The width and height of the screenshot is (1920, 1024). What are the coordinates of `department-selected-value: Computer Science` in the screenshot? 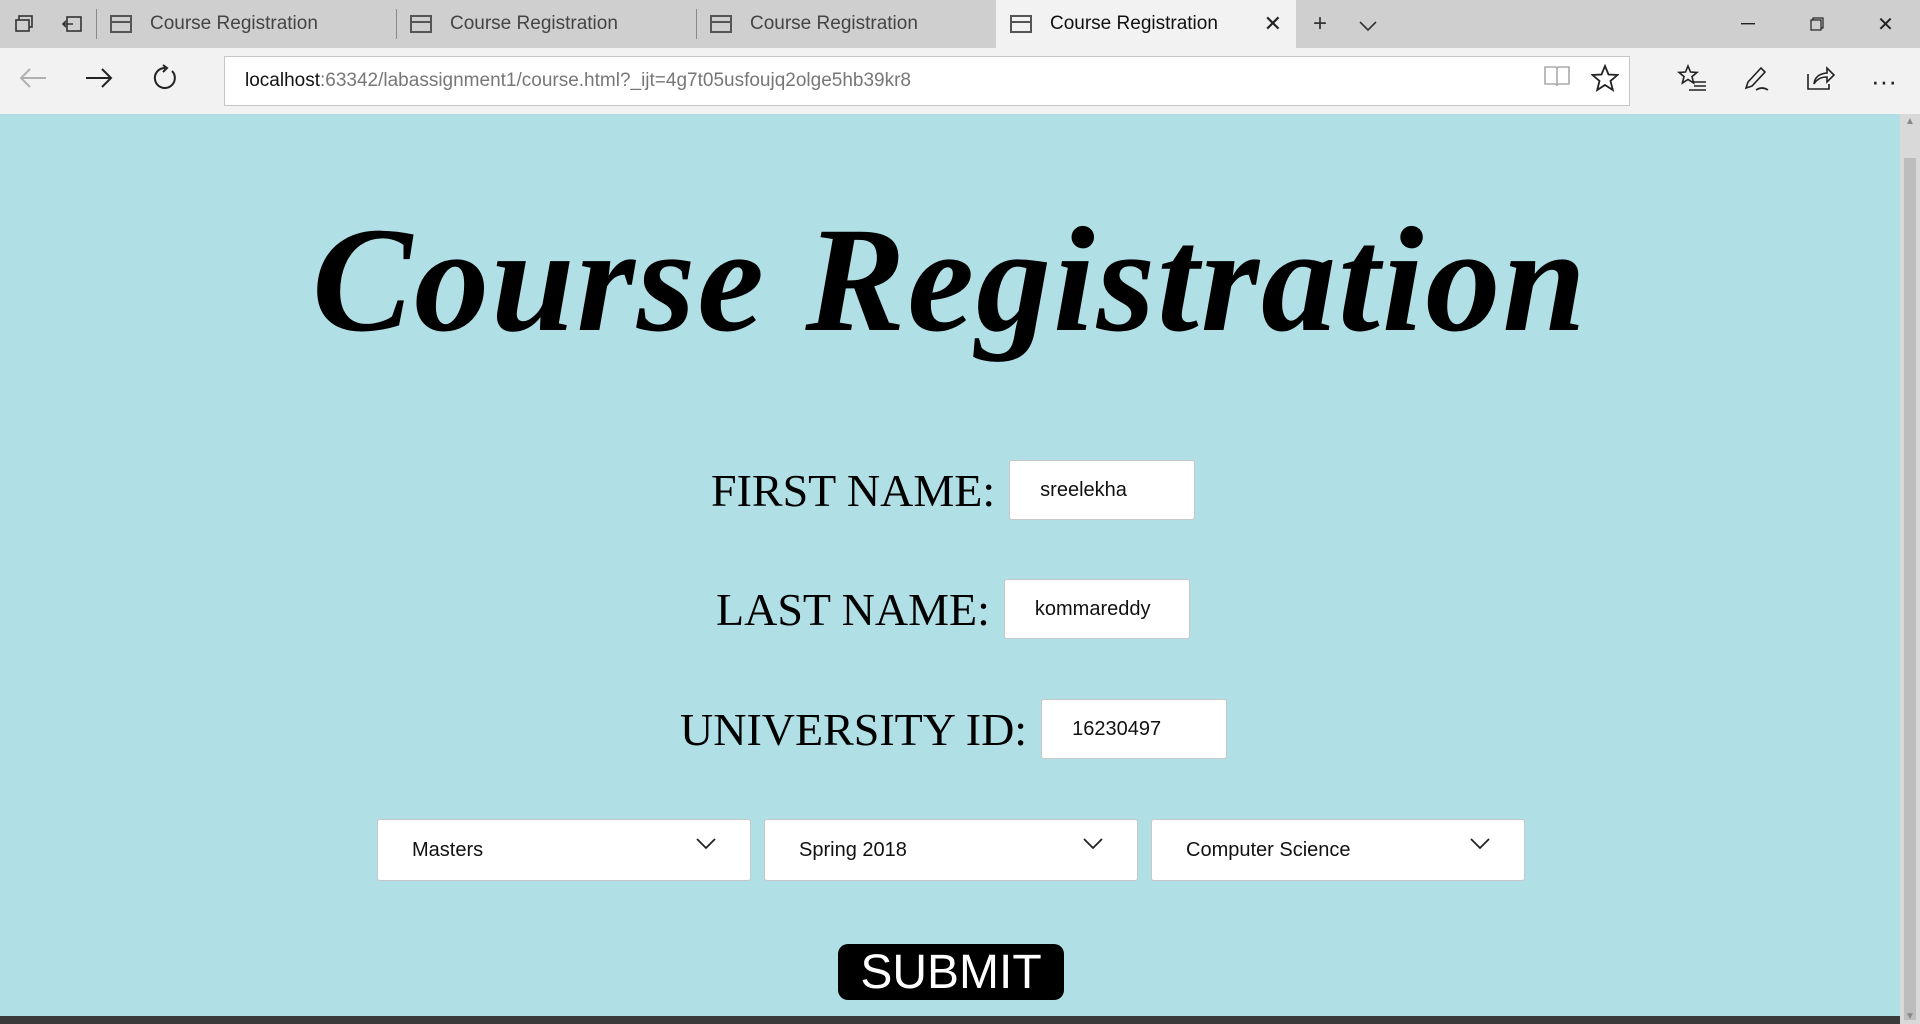 It's located at (1268, 849).